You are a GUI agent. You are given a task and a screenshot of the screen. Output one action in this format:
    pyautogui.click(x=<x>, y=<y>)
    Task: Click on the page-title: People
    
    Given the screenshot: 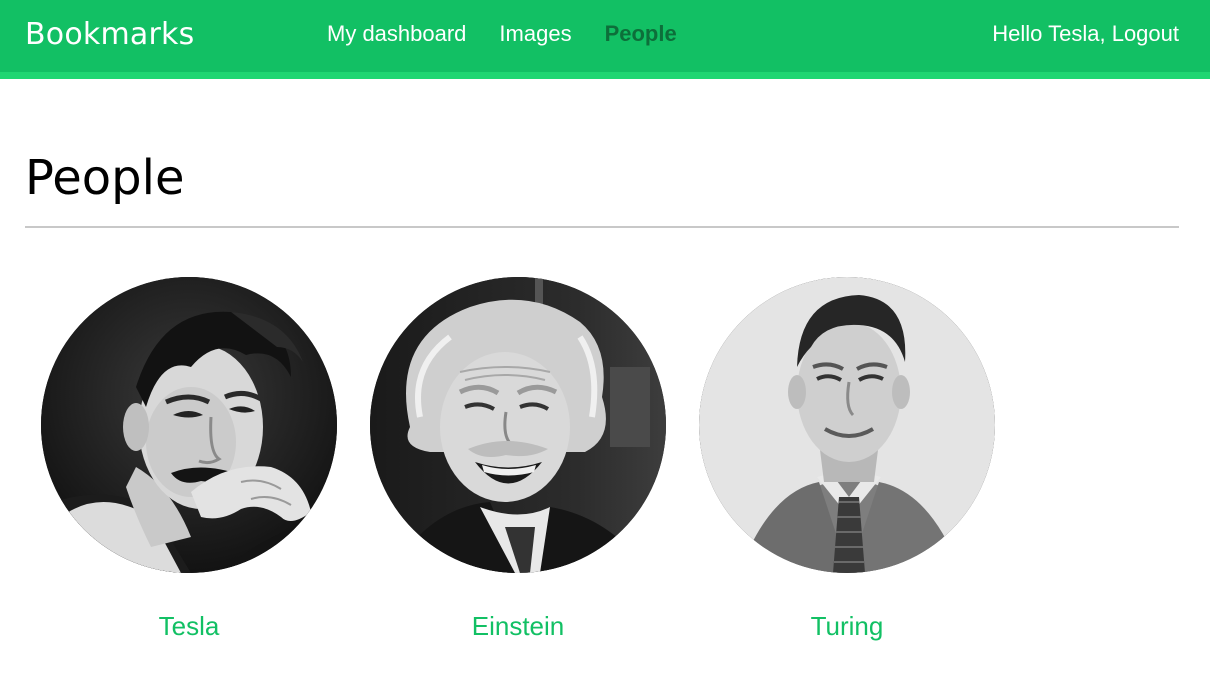 What is the action you would take?
    pyautogui.click(x=105, y=178)
    